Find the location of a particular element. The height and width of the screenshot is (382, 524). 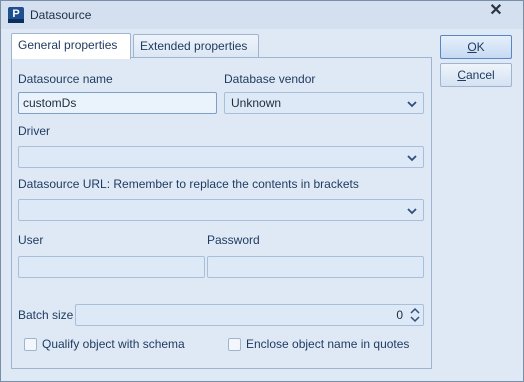

database-vendor-label: Database vendor is located at coordinates (270, 79).